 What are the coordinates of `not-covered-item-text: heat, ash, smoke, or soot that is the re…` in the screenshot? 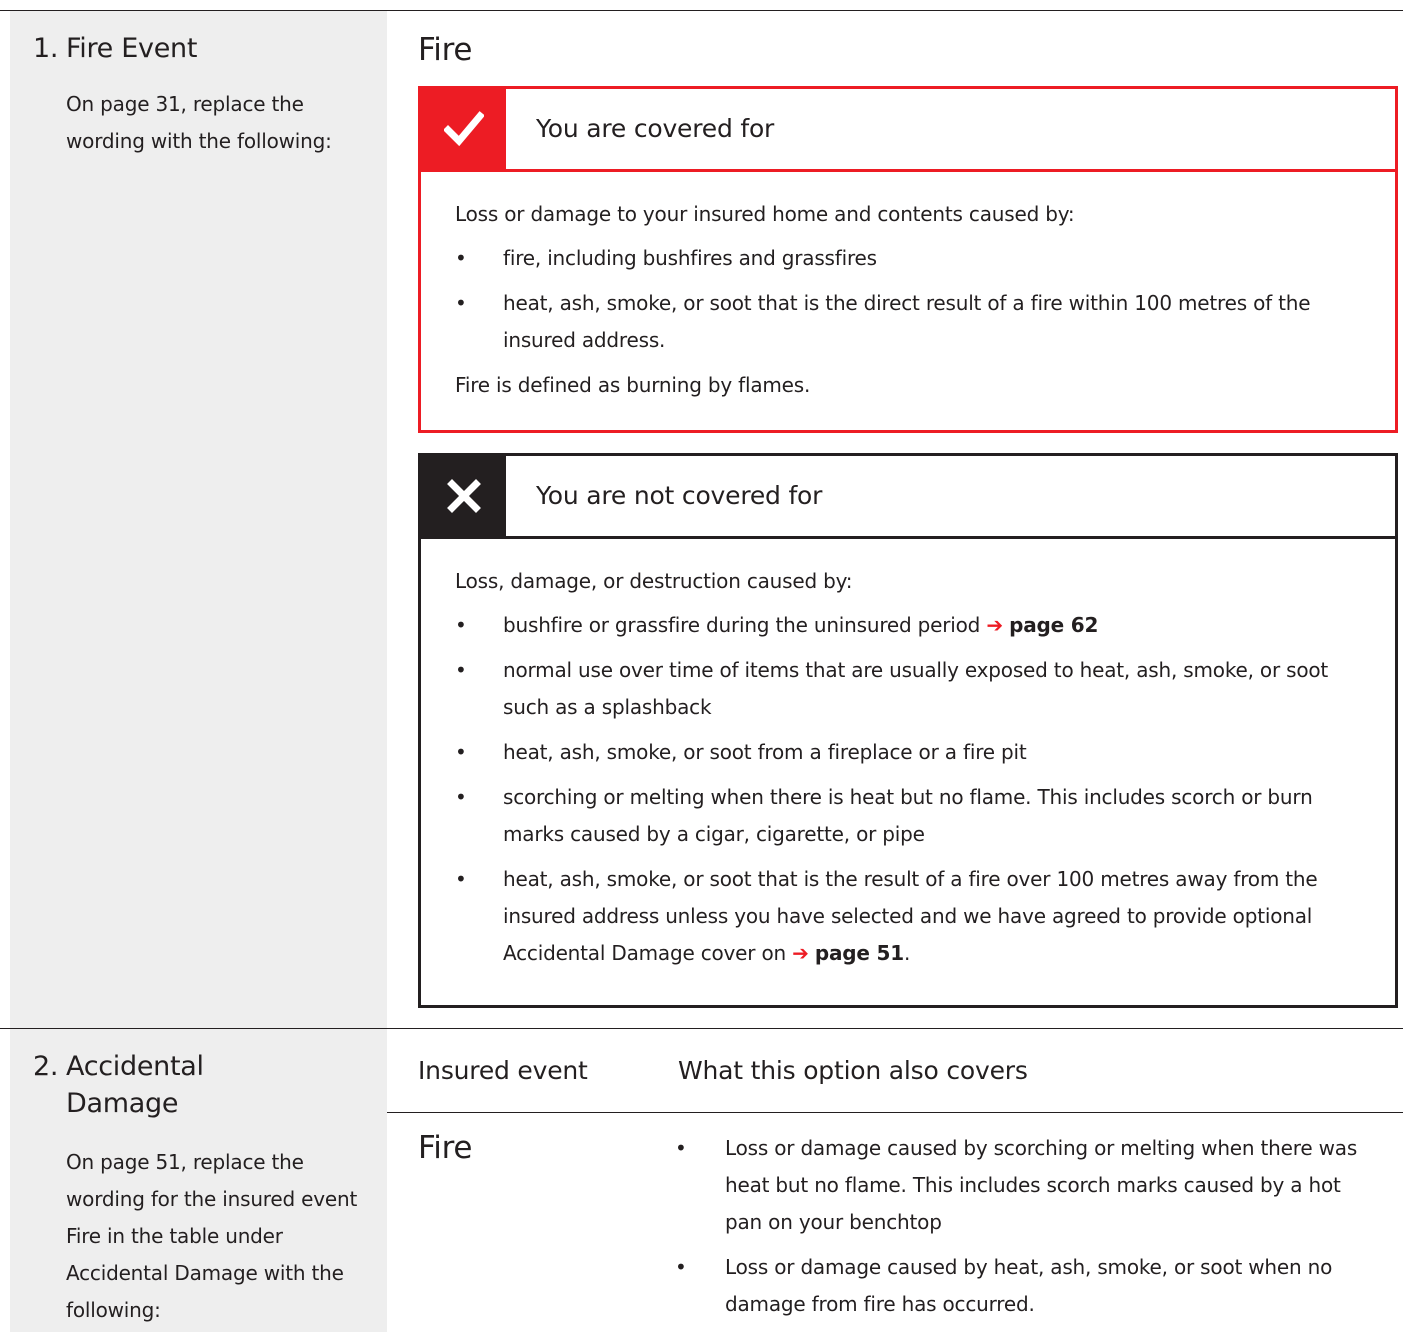 It's located at (910, 916).